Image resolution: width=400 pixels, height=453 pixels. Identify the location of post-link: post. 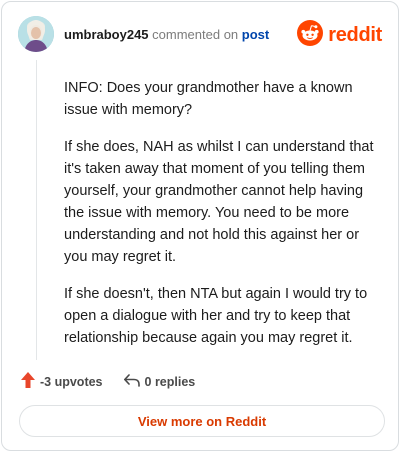
(255, 34).